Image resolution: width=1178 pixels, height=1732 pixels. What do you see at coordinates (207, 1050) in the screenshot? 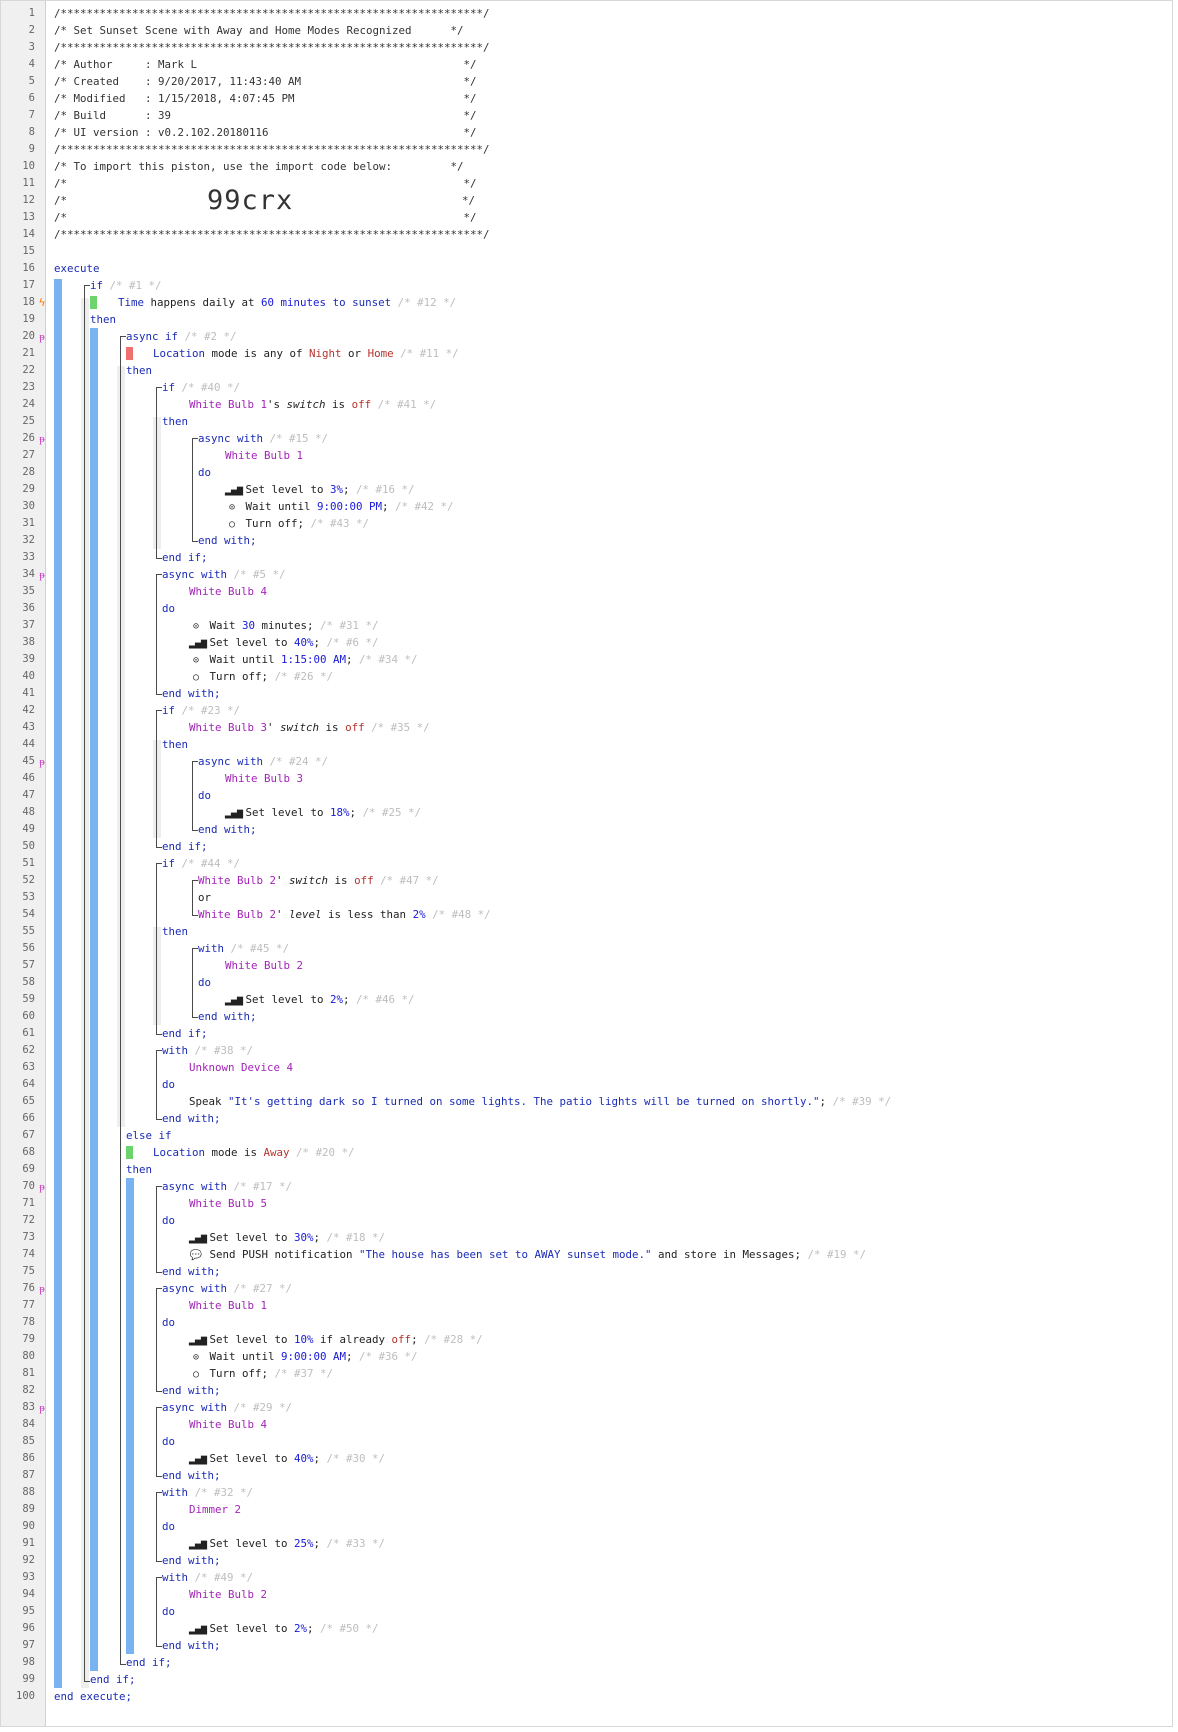
I see `statement-with-38: with /* #38 */` at bounding box center [207, 1050].